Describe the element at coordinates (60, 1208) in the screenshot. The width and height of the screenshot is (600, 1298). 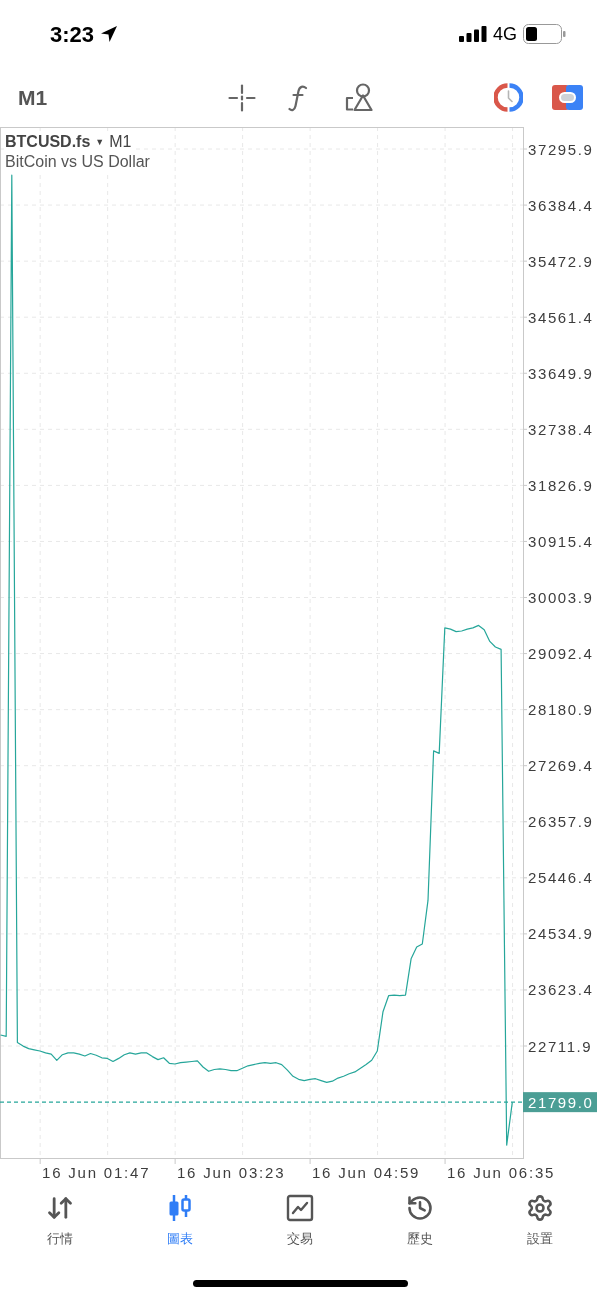
I see `arrows-up-down-icon` at that location.